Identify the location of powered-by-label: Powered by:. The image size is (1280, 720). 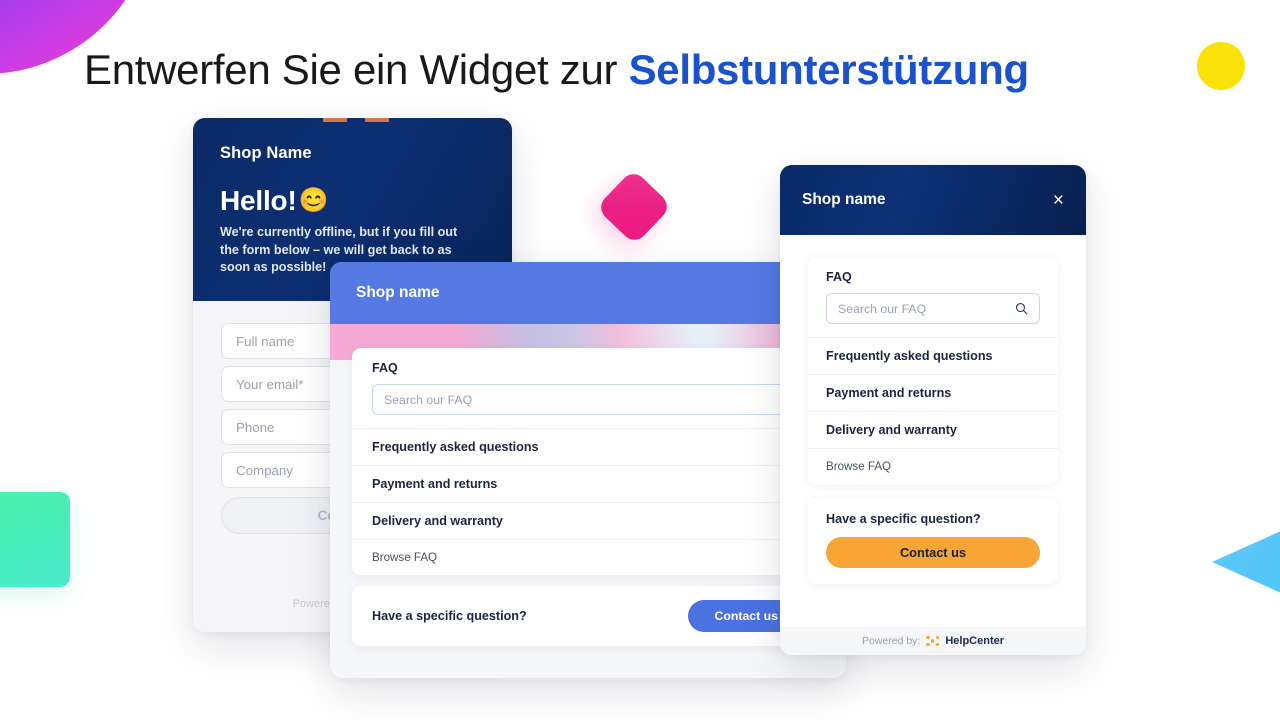
(891, 641).